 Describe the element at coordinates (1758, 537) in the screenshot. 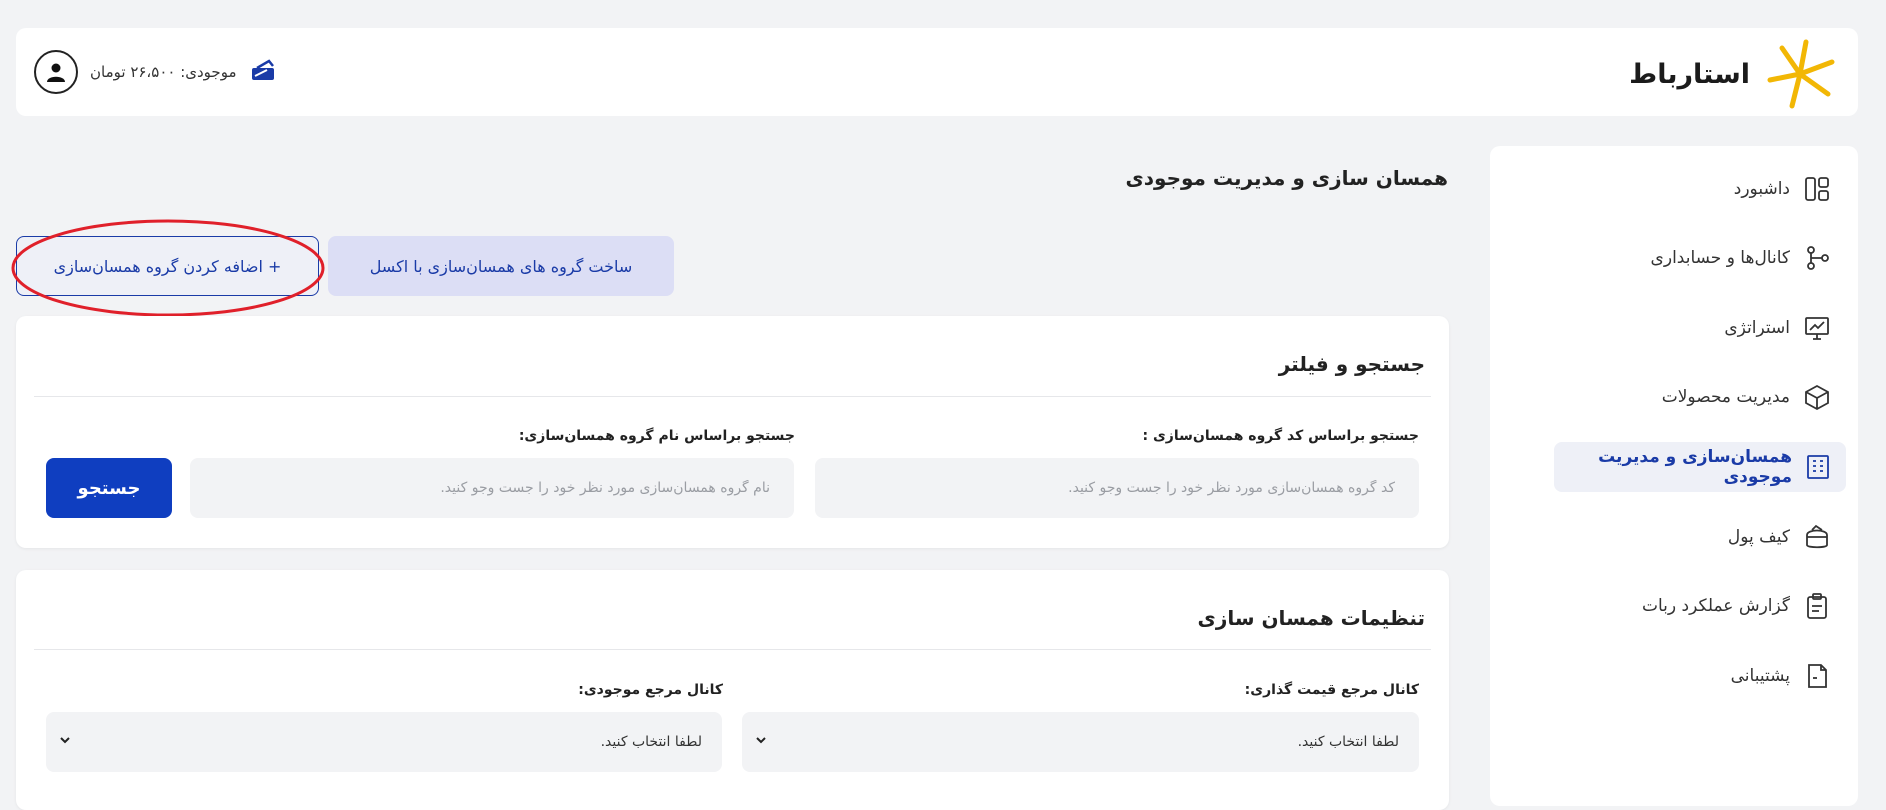

I see `sidebar-item-label: کیف پول` at that location.